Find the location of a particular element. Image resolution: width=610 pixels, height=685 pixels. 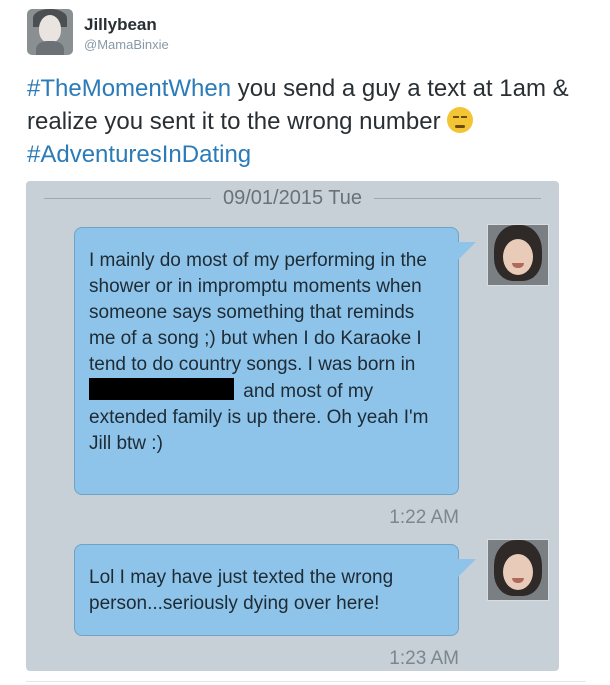

divider is located at coordinates (306, 681).